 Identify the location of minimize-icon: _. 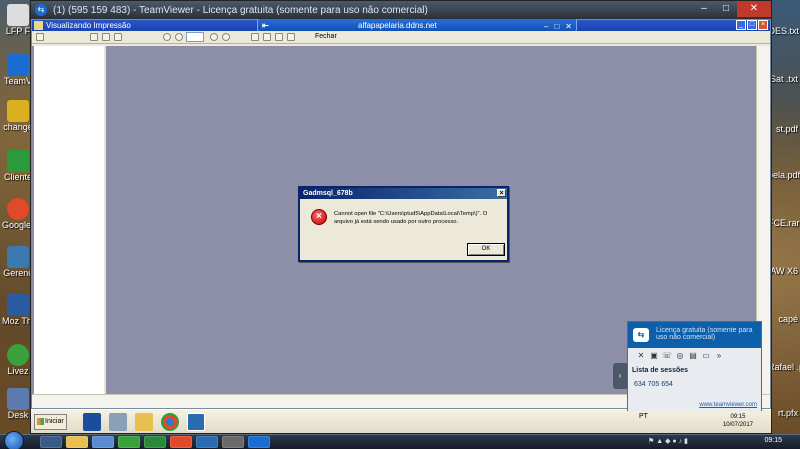
(741, 25).